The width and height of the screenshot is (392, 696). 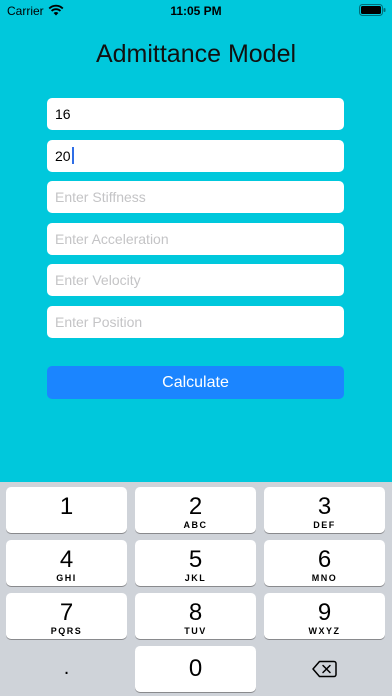 I want to click on delete-backspace-icon, so click(x=324, y=669).